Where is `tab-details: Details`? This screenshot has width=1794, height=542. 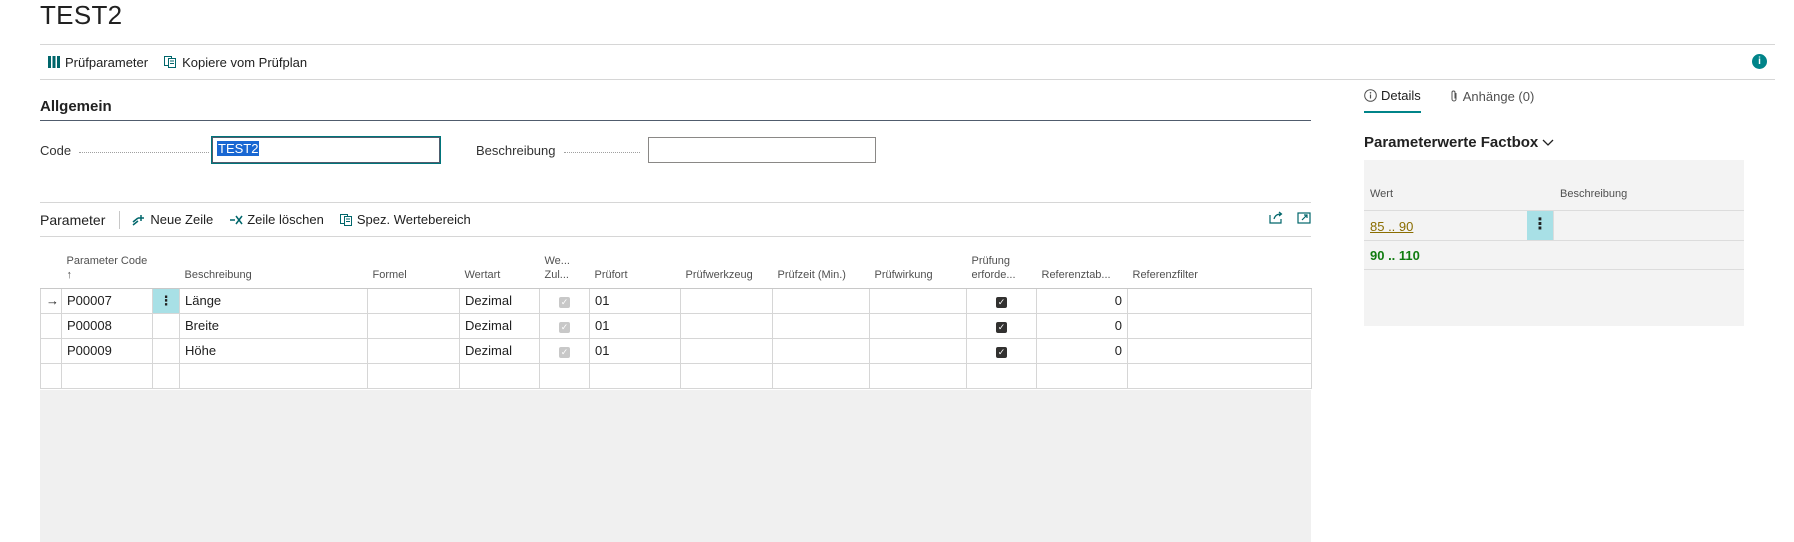
tab-details: Details is located at coordinates (1392, 100).